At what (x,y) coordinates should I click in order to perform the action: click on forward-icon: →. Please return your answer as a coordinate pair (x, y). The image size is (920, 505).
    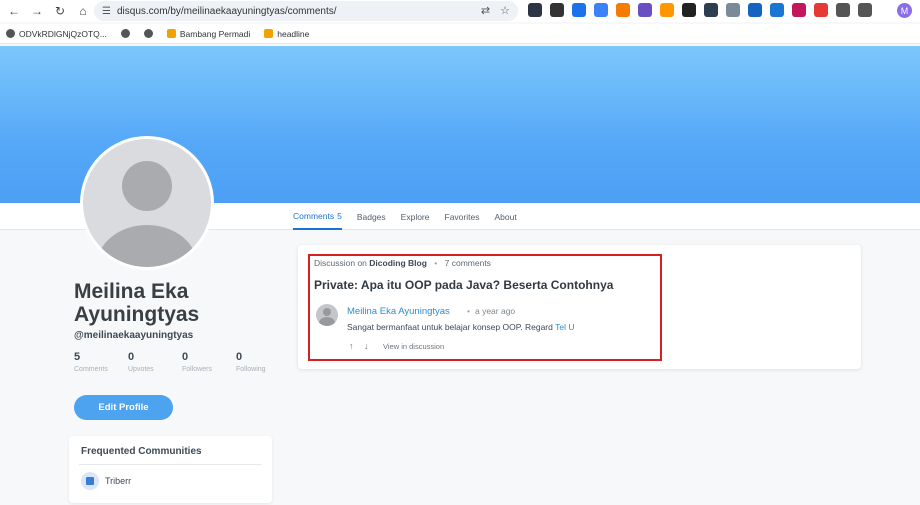
    Looking at the image, I should click on (37, 11).